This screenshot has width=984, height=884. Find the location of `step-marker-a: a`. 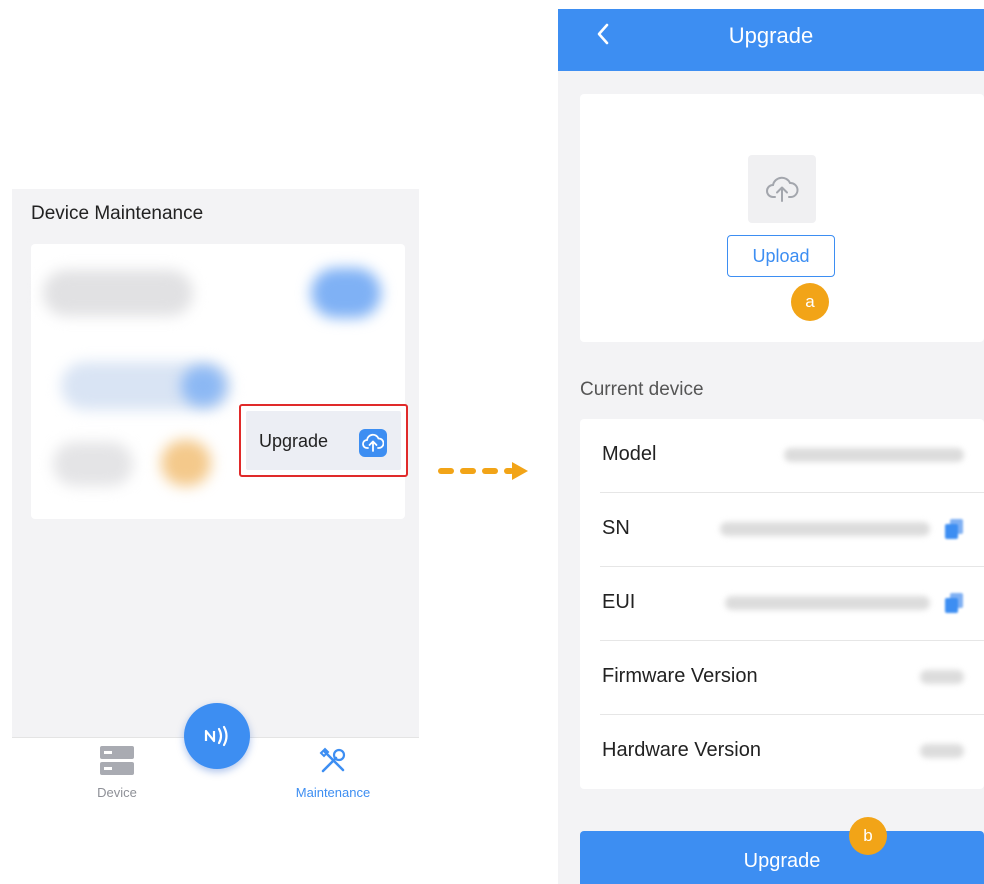

step-marker-a: a is located at coordinates (810, 302).